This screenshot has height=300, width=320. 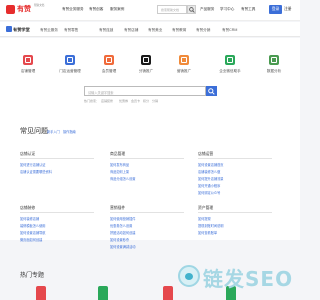 What do you see at coordinates (109, 60) in the screenshot?
I see `member-icon` at bounding box center [109, 60].